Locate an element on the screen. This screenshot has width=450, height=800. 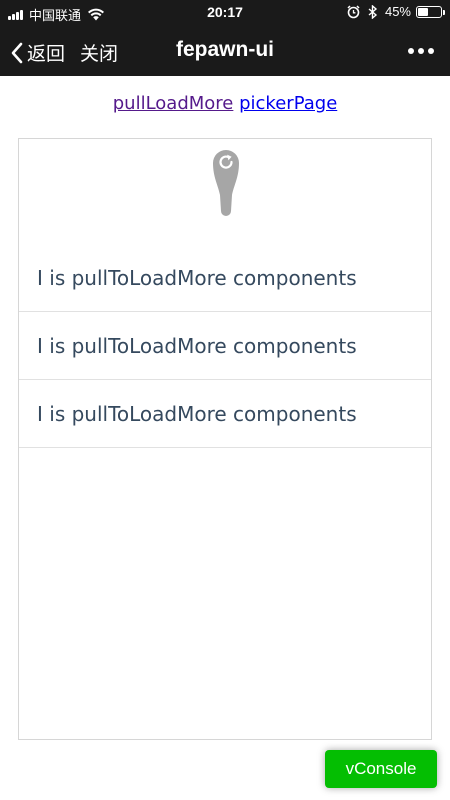
back-button: 返回 is located at coordinates (37, 52).